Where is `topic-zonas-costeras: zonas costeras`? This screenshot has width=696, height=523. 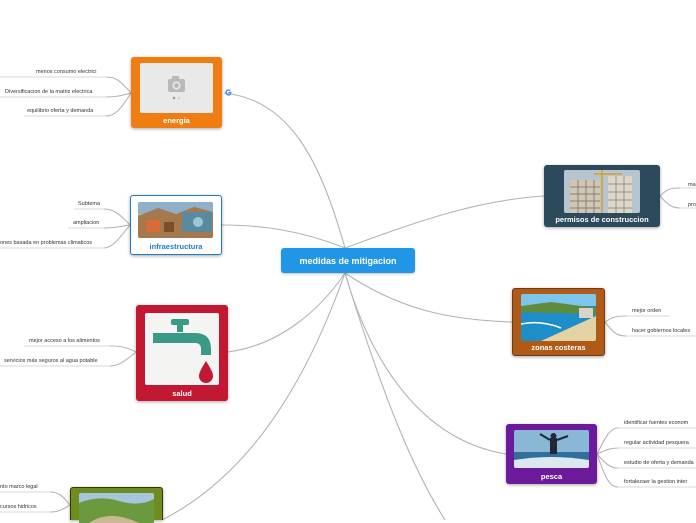
topic-zonas-costeras: zonas costeras is located at coordinates (558, 322).